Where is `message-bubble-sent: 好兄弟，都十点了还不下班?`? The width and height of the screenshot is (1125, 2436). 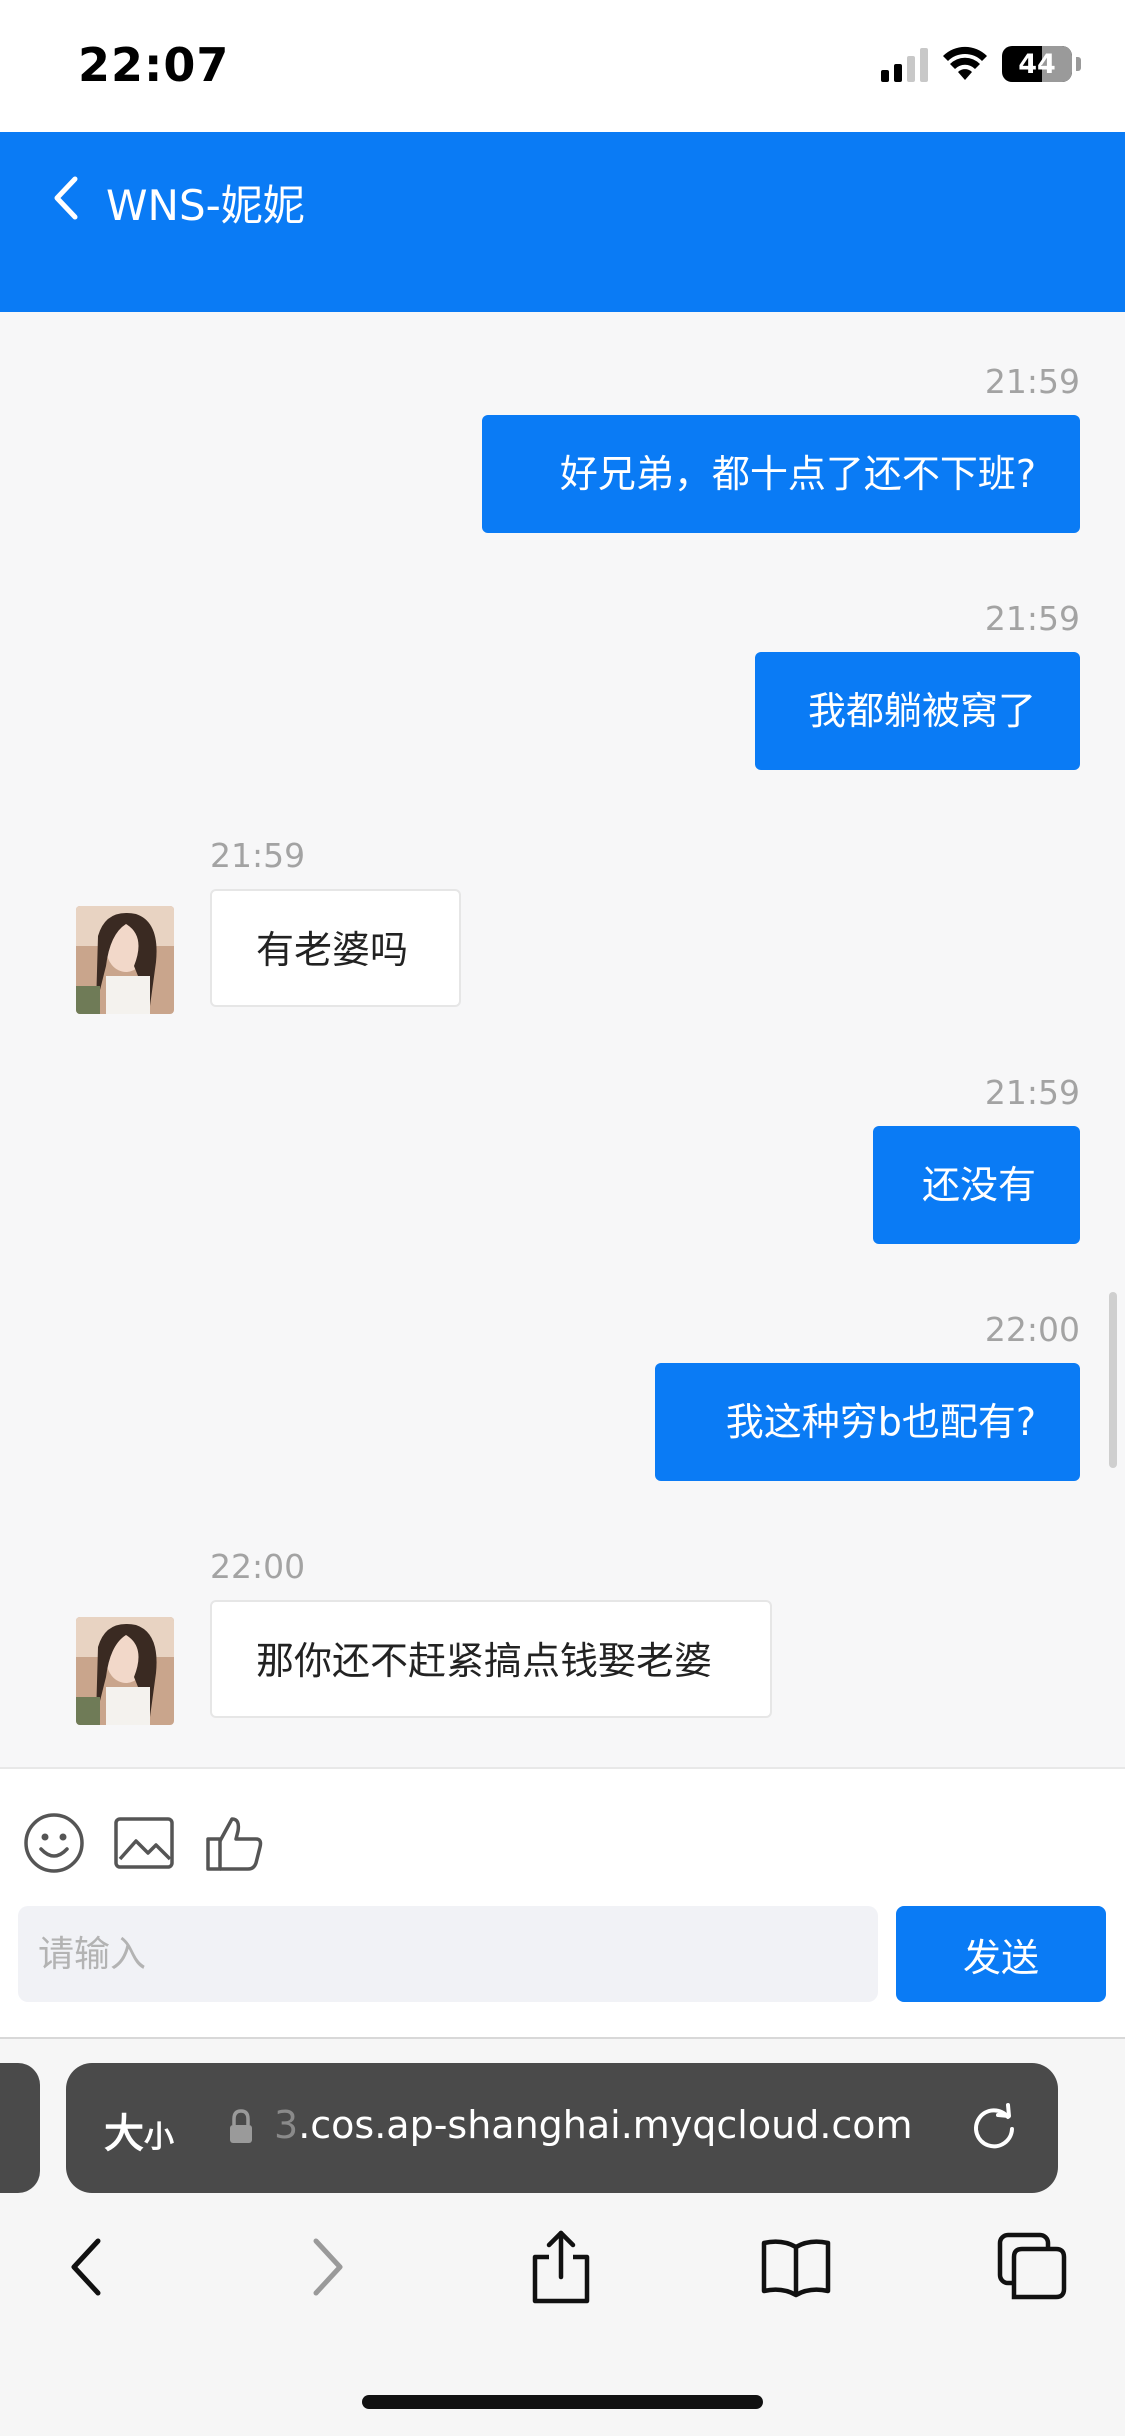 message-bubble-sent: 好兄弟，都十点了还不下班? is located at coordinates (781, 474).